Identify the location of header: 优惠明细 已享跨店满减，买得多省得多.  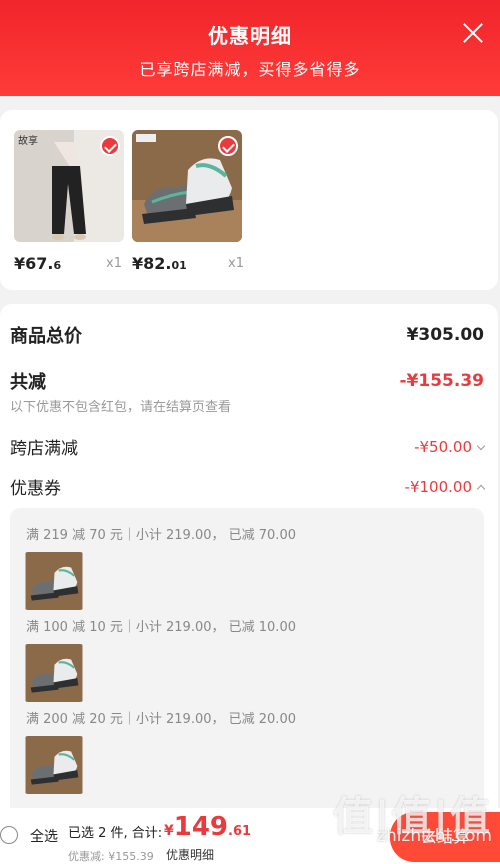
(250, 48).